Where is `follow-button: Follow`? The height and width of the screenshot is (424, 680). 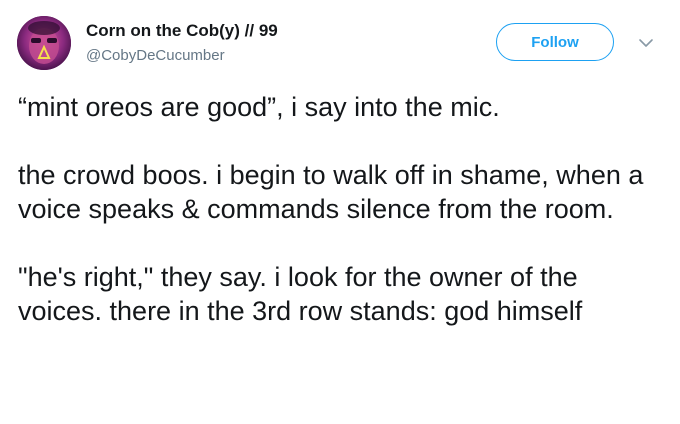
follow-button: Follow is located at coordinates (555, 42).